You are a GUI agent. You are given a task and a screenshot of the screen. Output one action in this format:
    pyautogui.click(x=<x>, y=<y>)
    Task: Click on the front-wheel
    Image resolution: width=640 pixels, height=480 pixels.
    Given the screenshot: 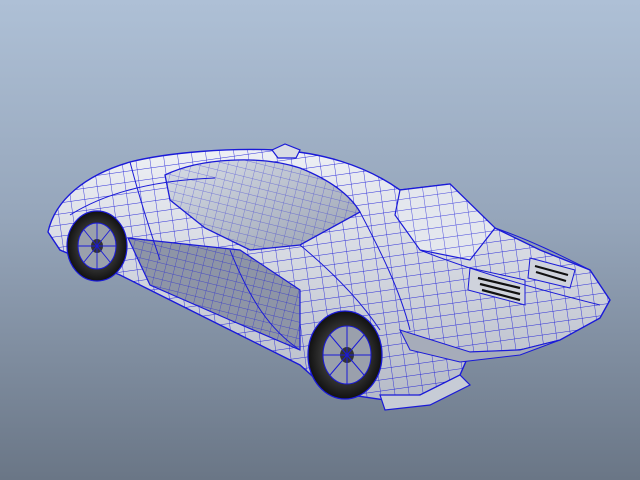 What is the action you would take?
    pyautogui.click(x=345, y=355)
    